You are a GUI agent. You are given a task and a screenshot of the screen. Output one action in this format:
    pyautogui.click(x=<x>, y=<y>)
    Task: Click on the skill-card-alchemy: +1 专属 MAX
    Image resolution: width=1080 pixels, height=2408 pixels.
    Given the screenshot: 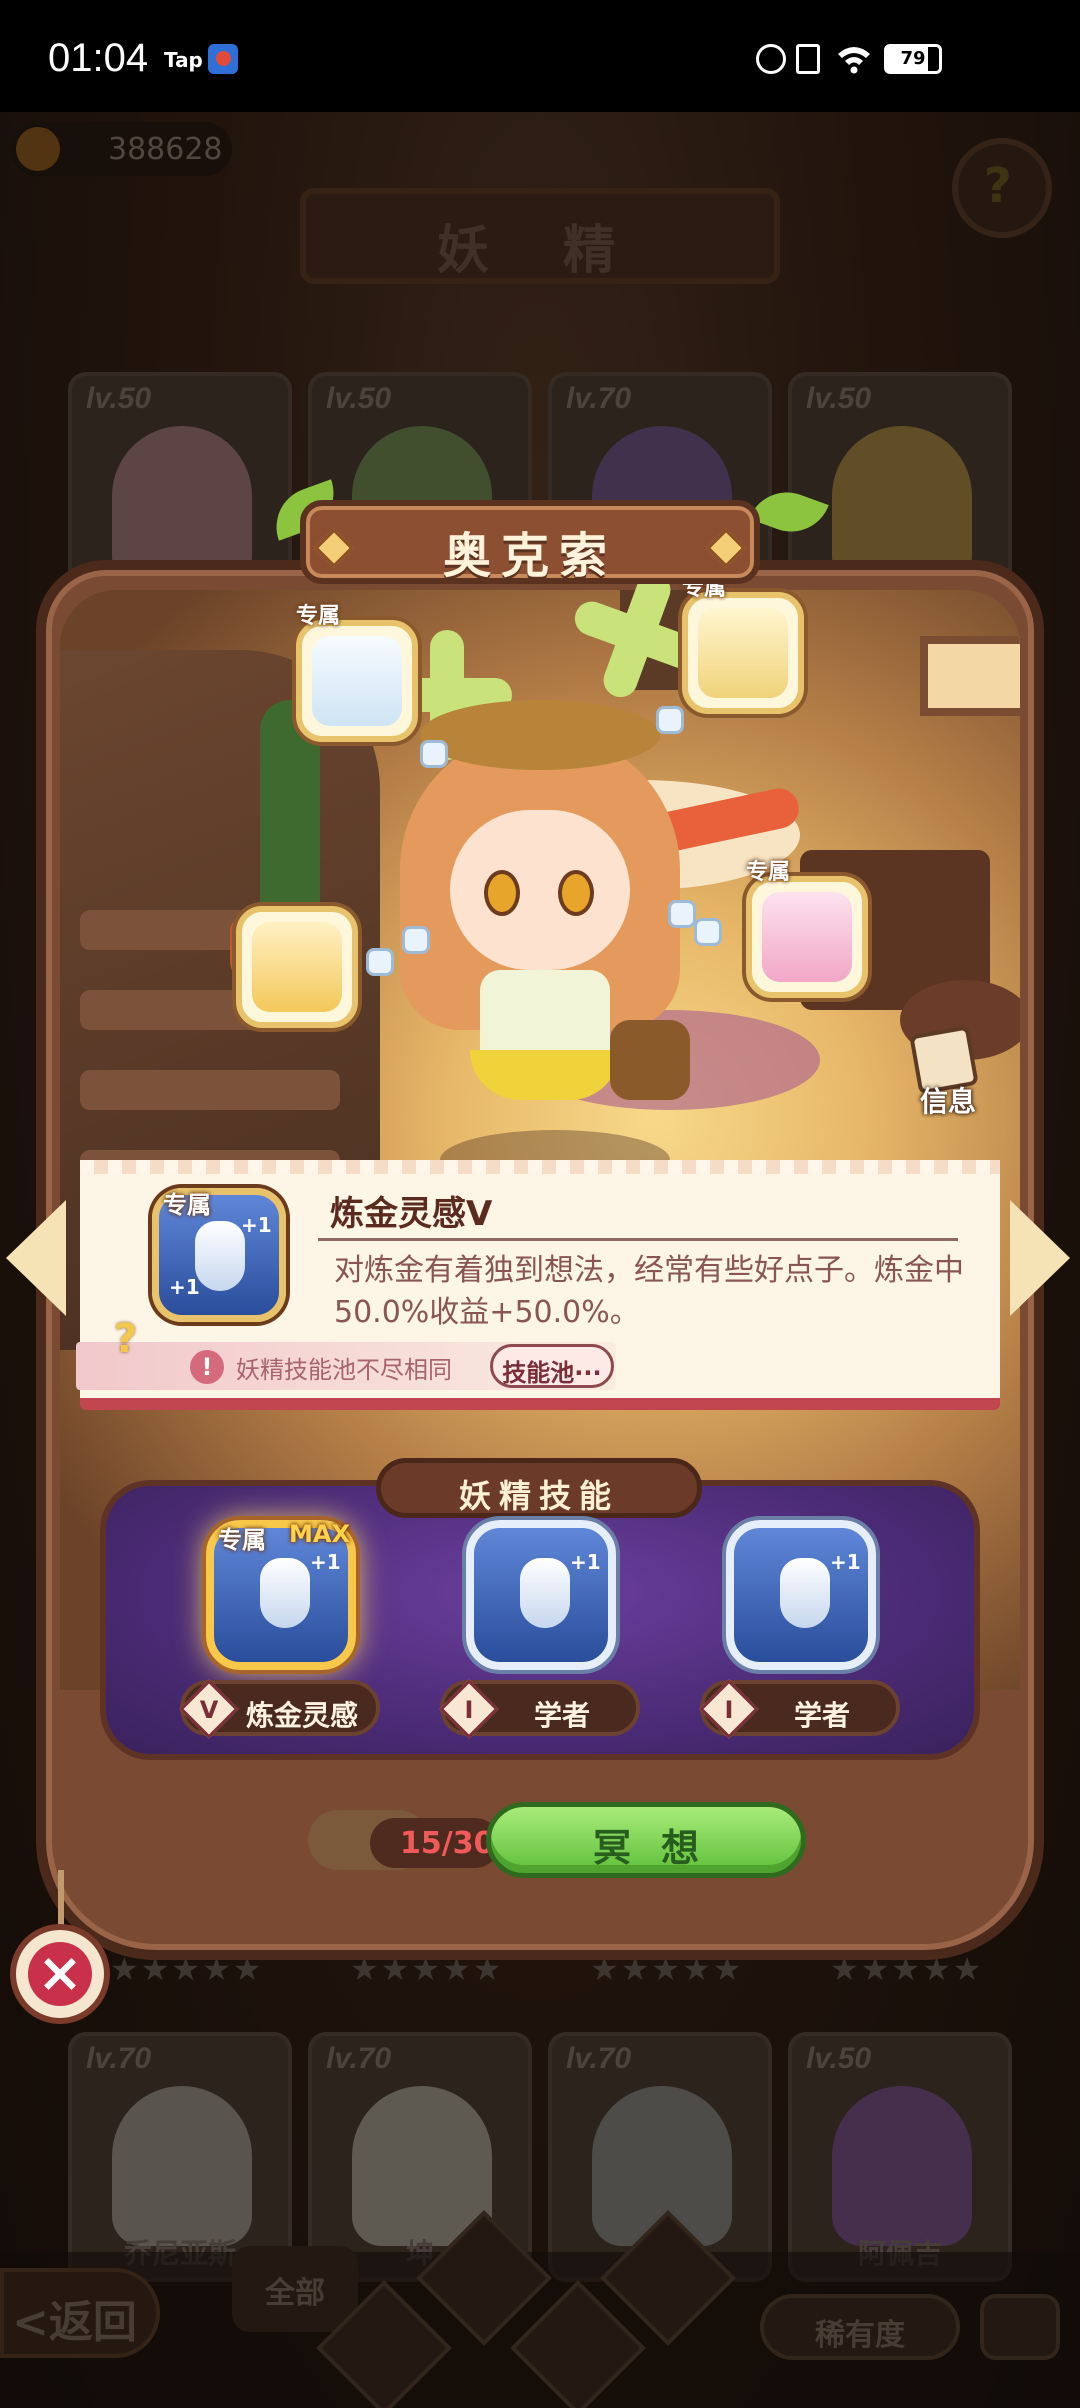 What is the action you would take?
    pyautogui.click(x=281, y=1595)
    